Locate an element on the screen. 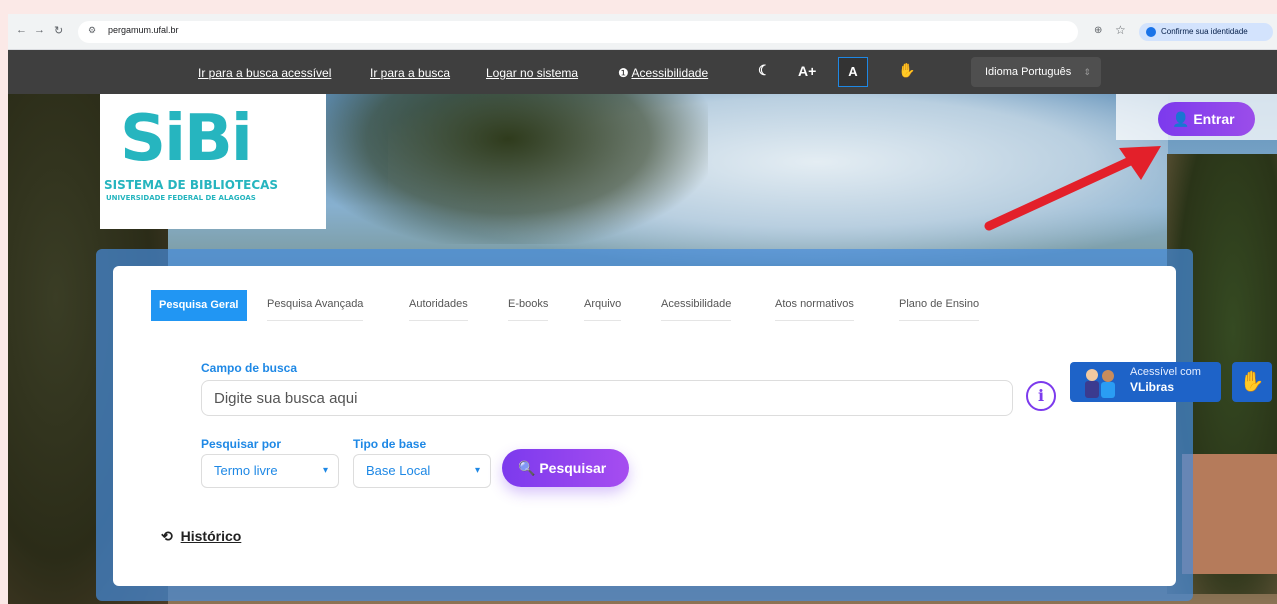  chevron-updown-icon: ⇕ is located at coordinates (1087, 72).